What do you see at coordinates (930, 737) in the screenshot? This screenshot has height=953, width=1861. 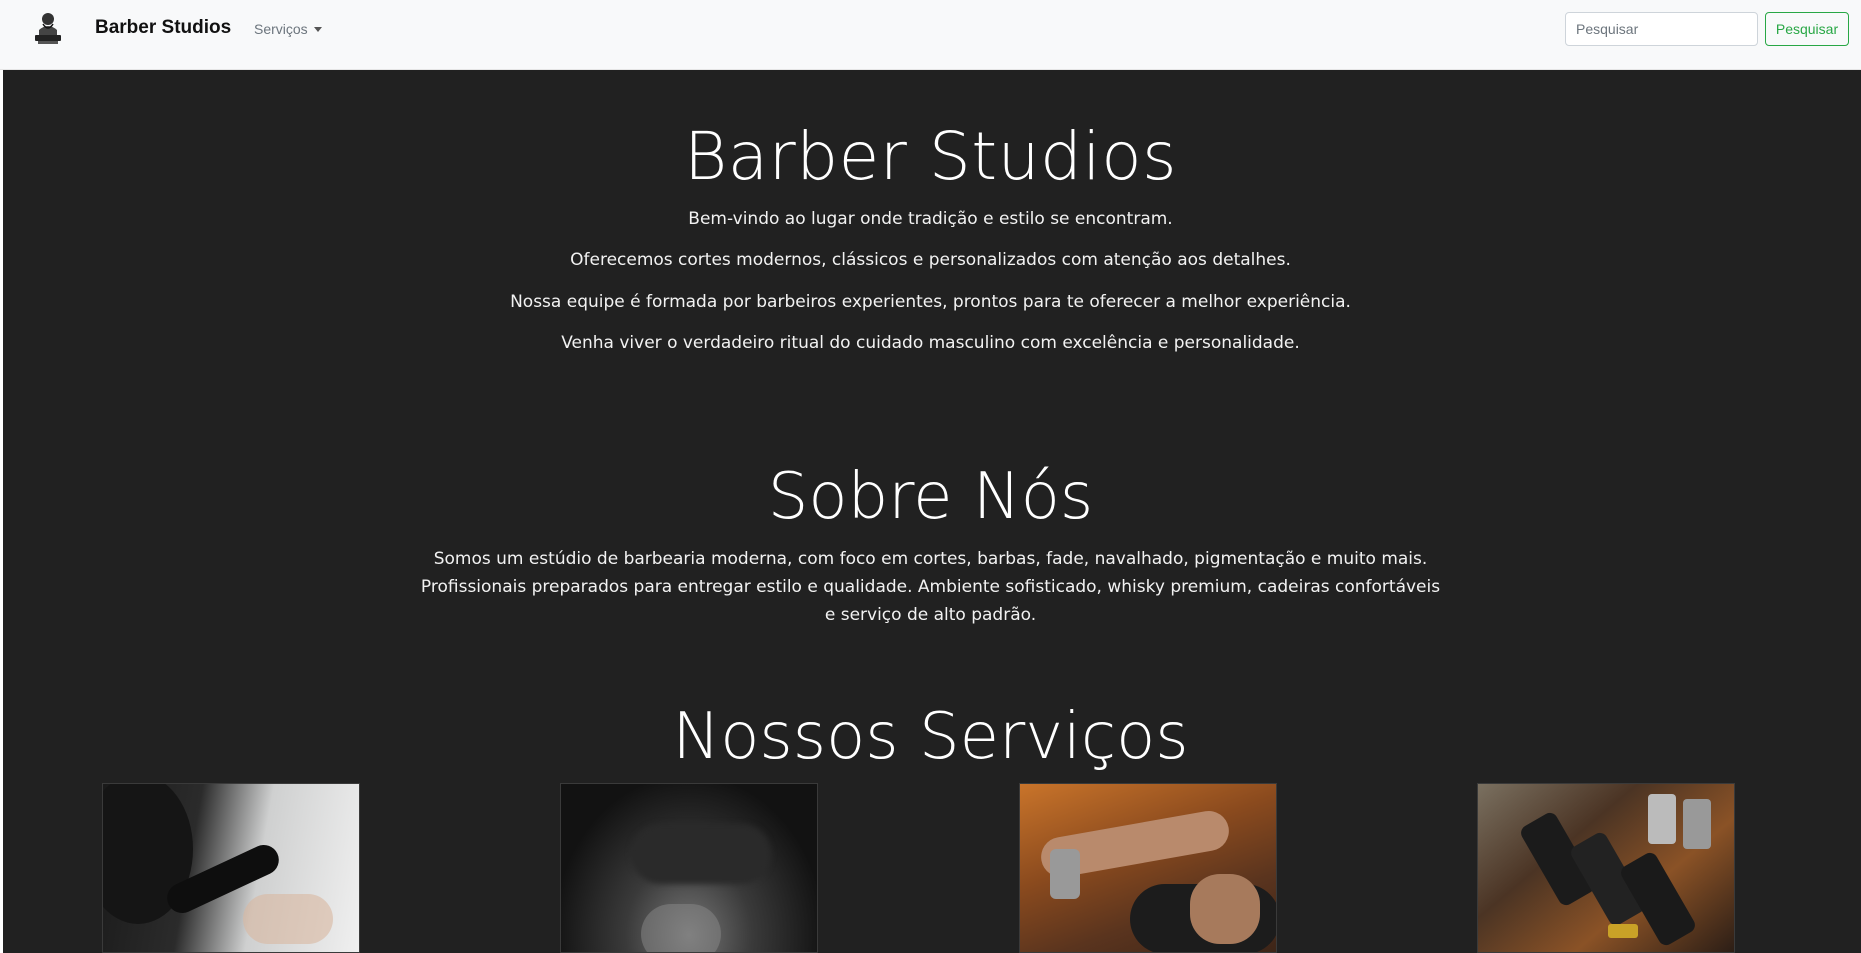 I see `services-title: Nossos Serviços` at bounding box center [930, 737].